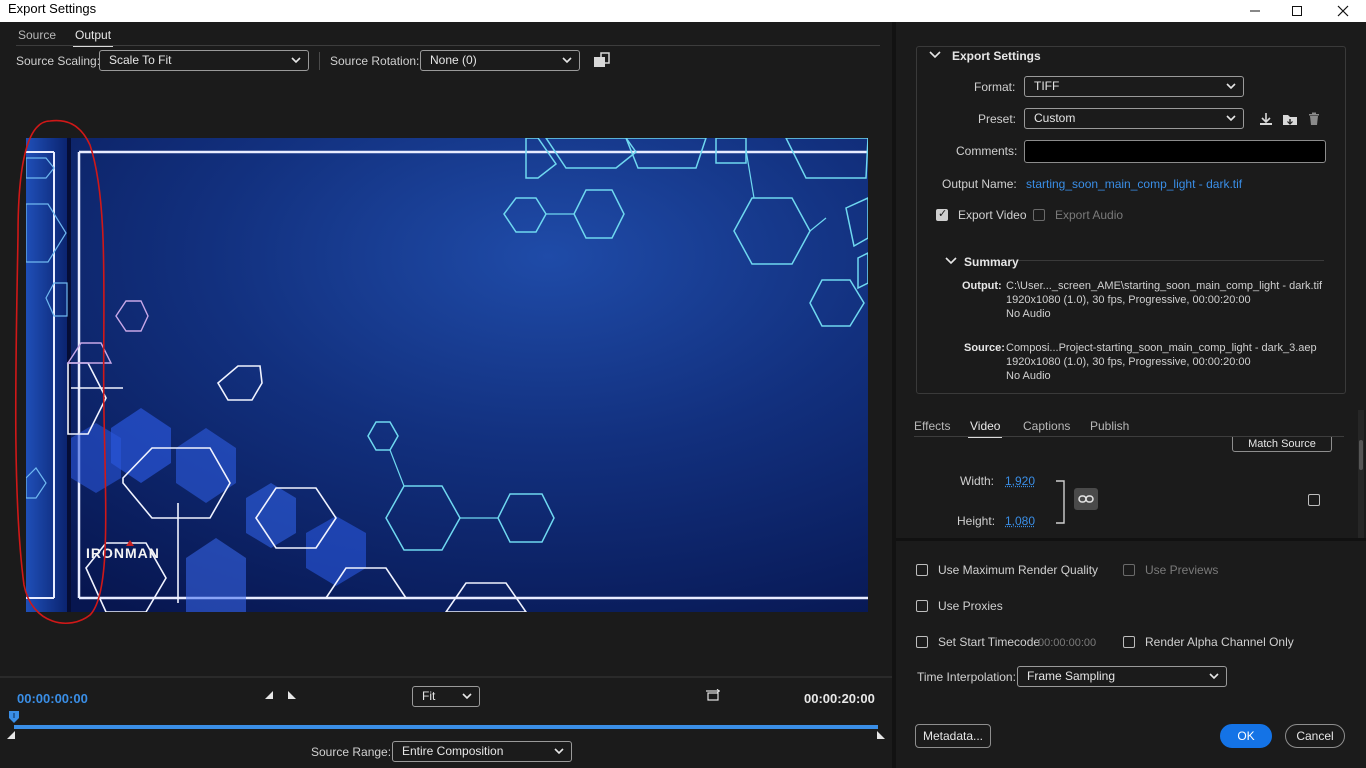 The height and width of the screenshot is (768, 1366). What do you see at coordinates (1047, 86) in the screenshot?
I see `format-value: TIFF` at bounding box center [1047, 86].